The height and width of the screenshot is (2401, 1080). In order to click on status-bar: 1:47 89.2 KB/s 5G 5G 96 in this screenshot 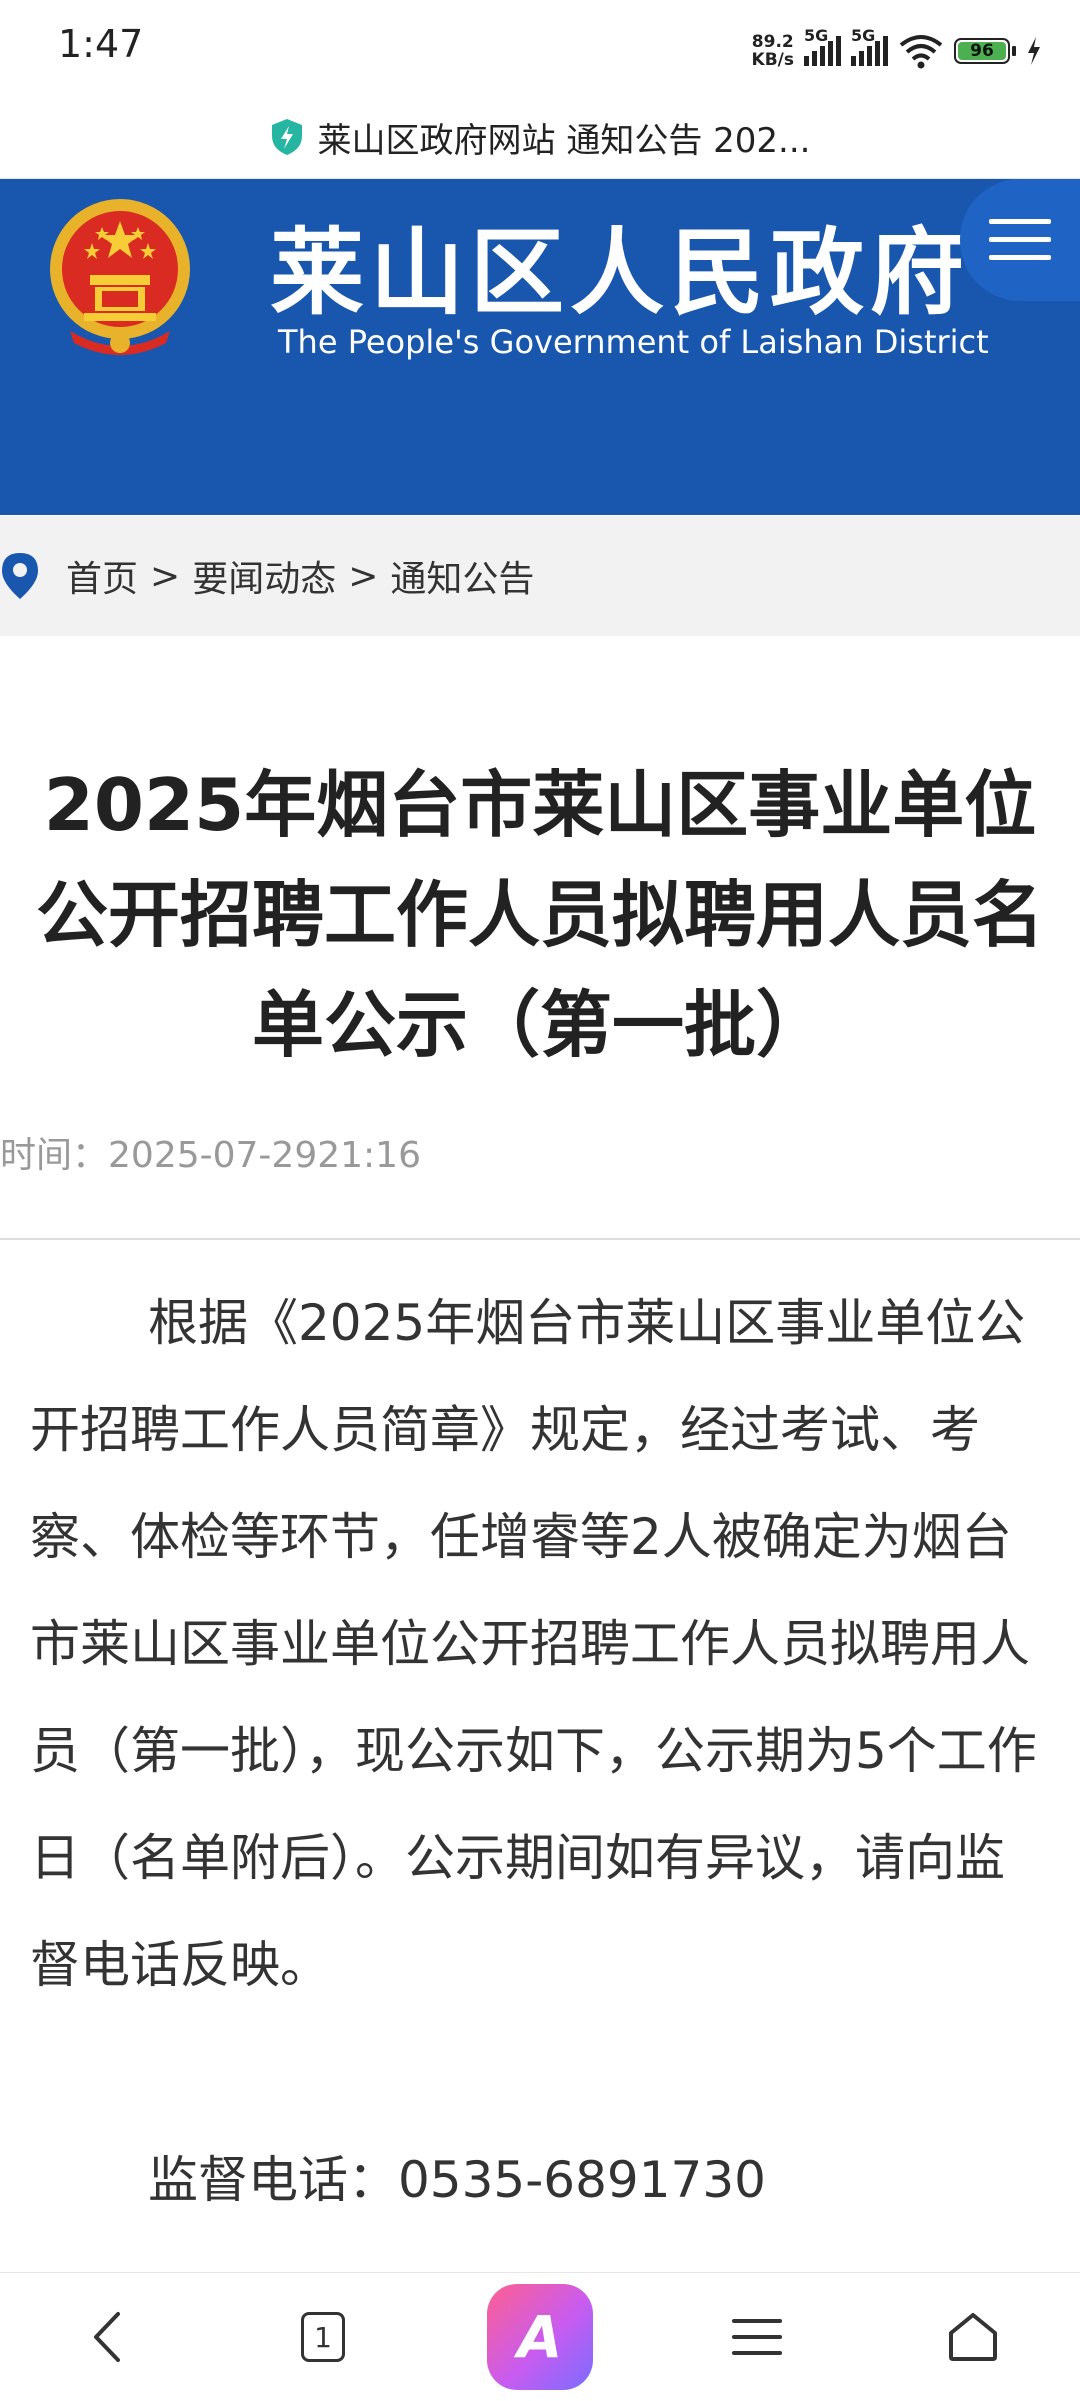, I will do `click(540, 48)`.